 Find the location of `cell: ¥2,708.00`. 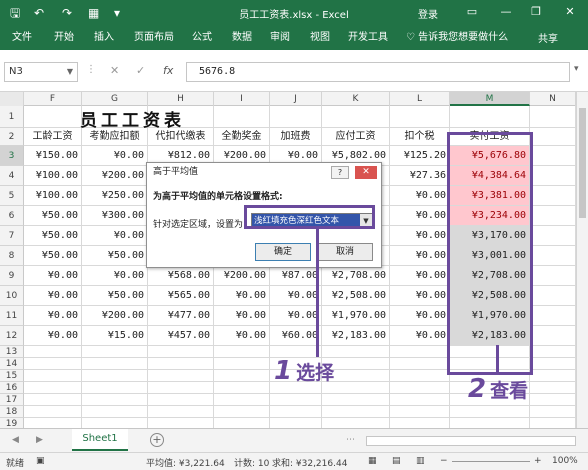

cell: ¥2,708.00 is located at coordinates (356, 276).